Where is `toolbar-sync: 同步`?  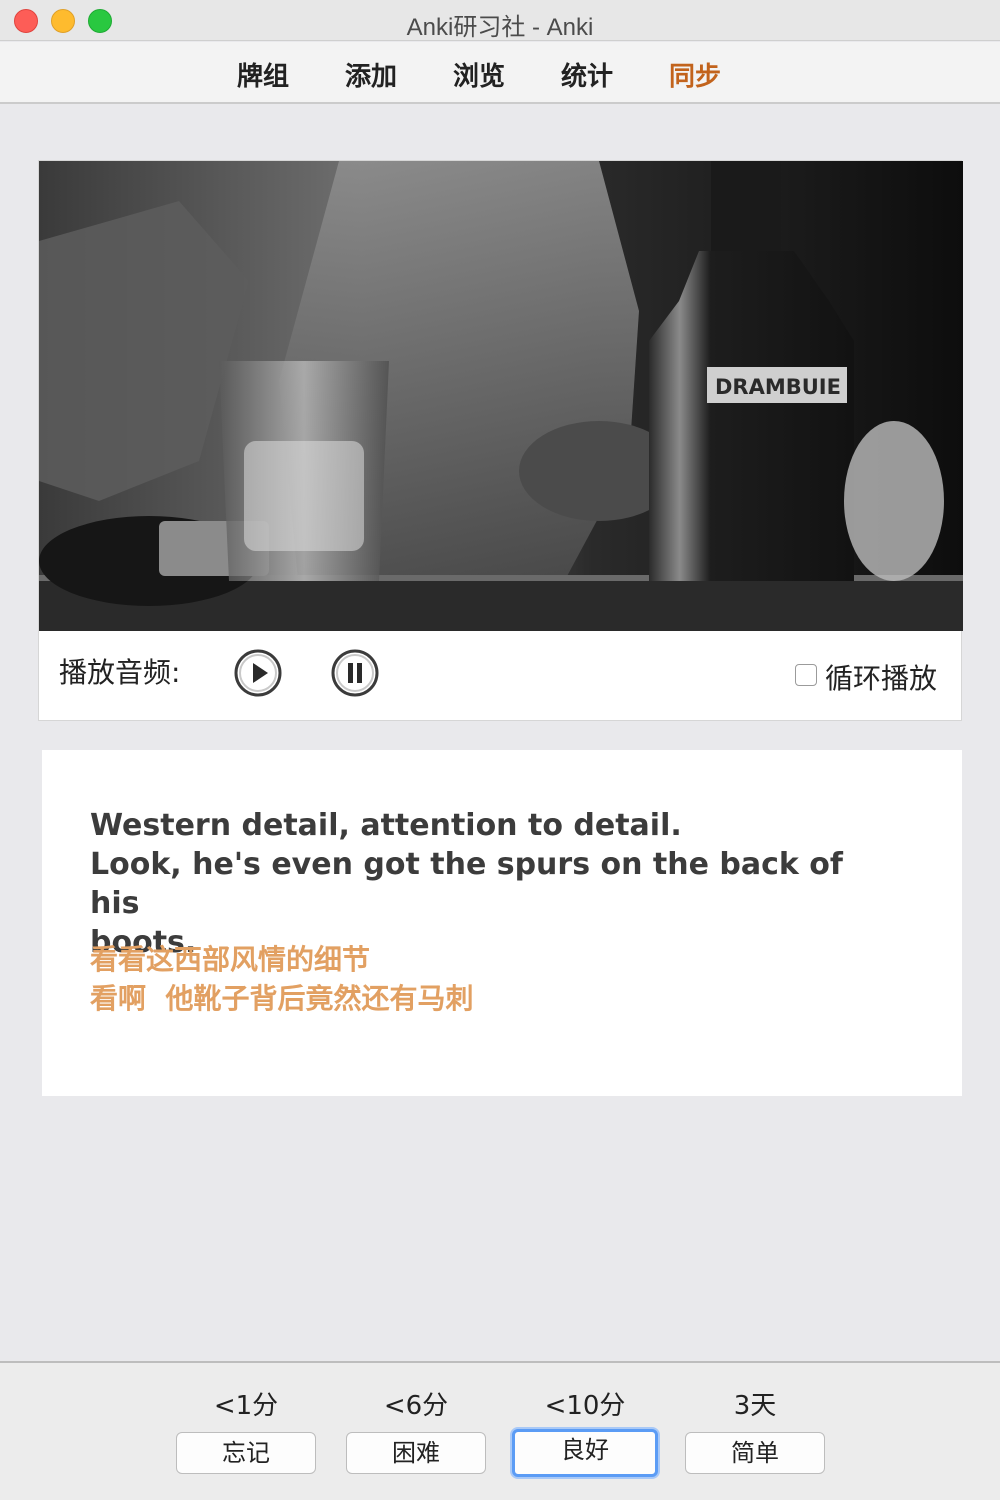
toolbar-sync: 同步 is located at coordinates (695, 74).